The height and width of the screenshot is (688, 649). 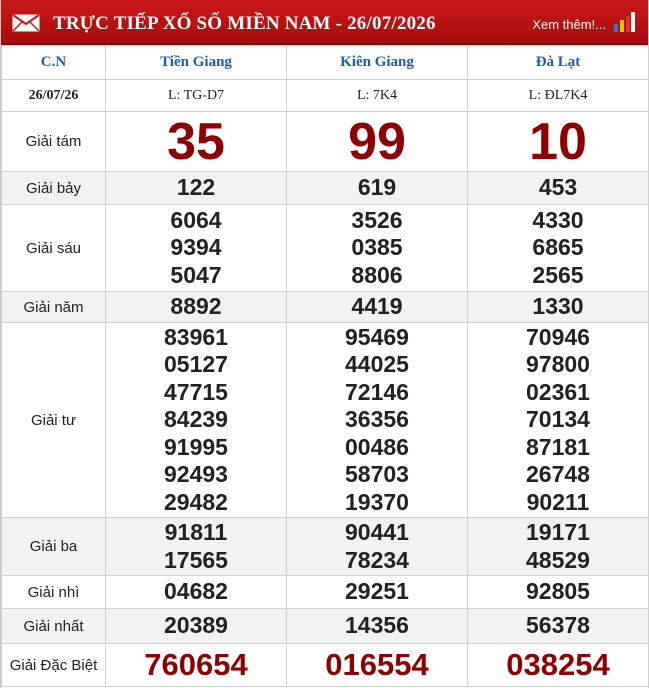 I want to click on prize-number: 453, so click(x=558, y=187).